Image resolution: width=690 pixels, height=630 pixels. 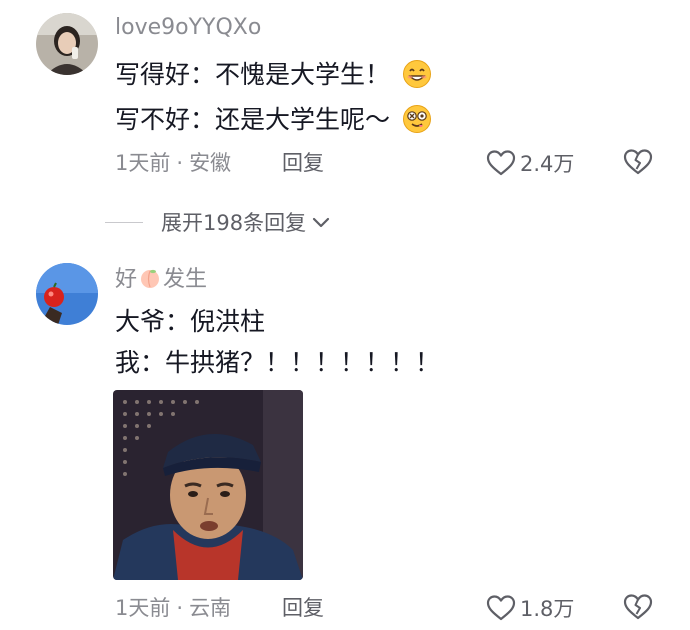 What do you see at coordinates (210, 608) in the screenshot?
I see `comment-location: 云南` at bounding box center [210, 608].